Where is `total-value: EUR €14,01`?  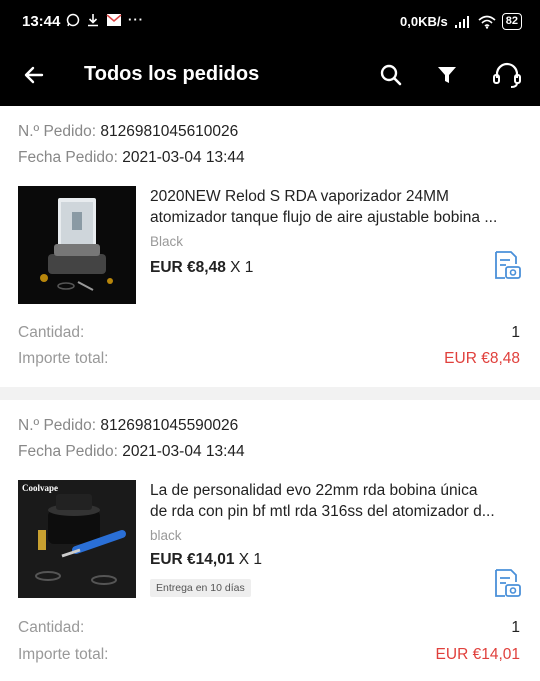 total-value: EUR €14,01 is located at coordinates (477, 654).